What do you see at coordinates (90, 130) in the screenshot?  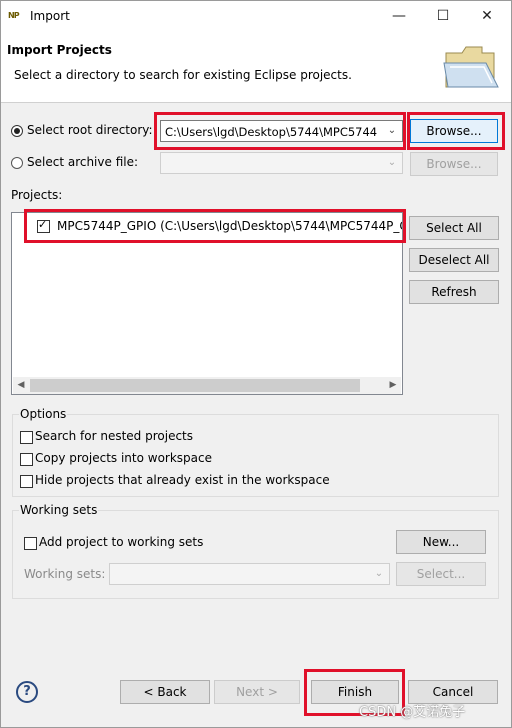 I see `root-directory-label: Select root directory:` at bounding box center [90, 130].